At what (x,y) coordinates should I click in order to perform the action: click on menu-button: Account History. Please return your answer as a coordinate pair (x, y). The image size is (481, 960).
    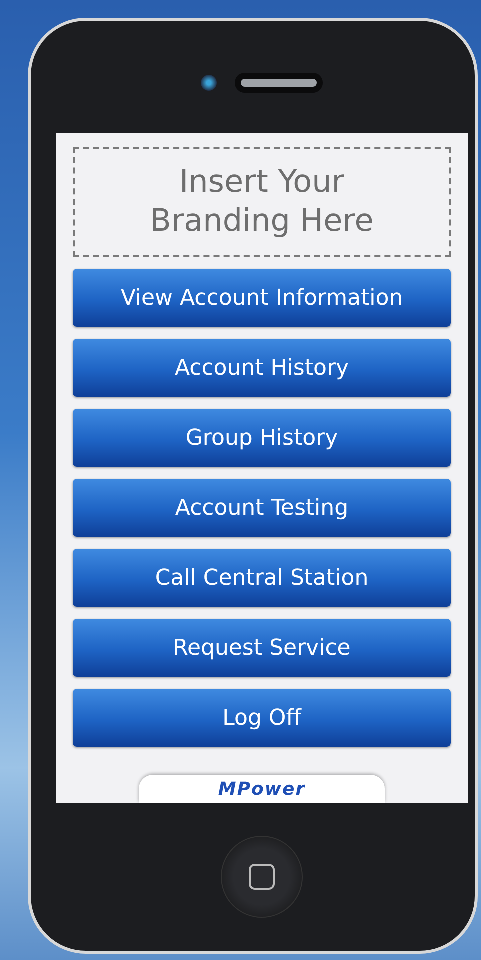
    Looking at the image, I should click on (262, 368).